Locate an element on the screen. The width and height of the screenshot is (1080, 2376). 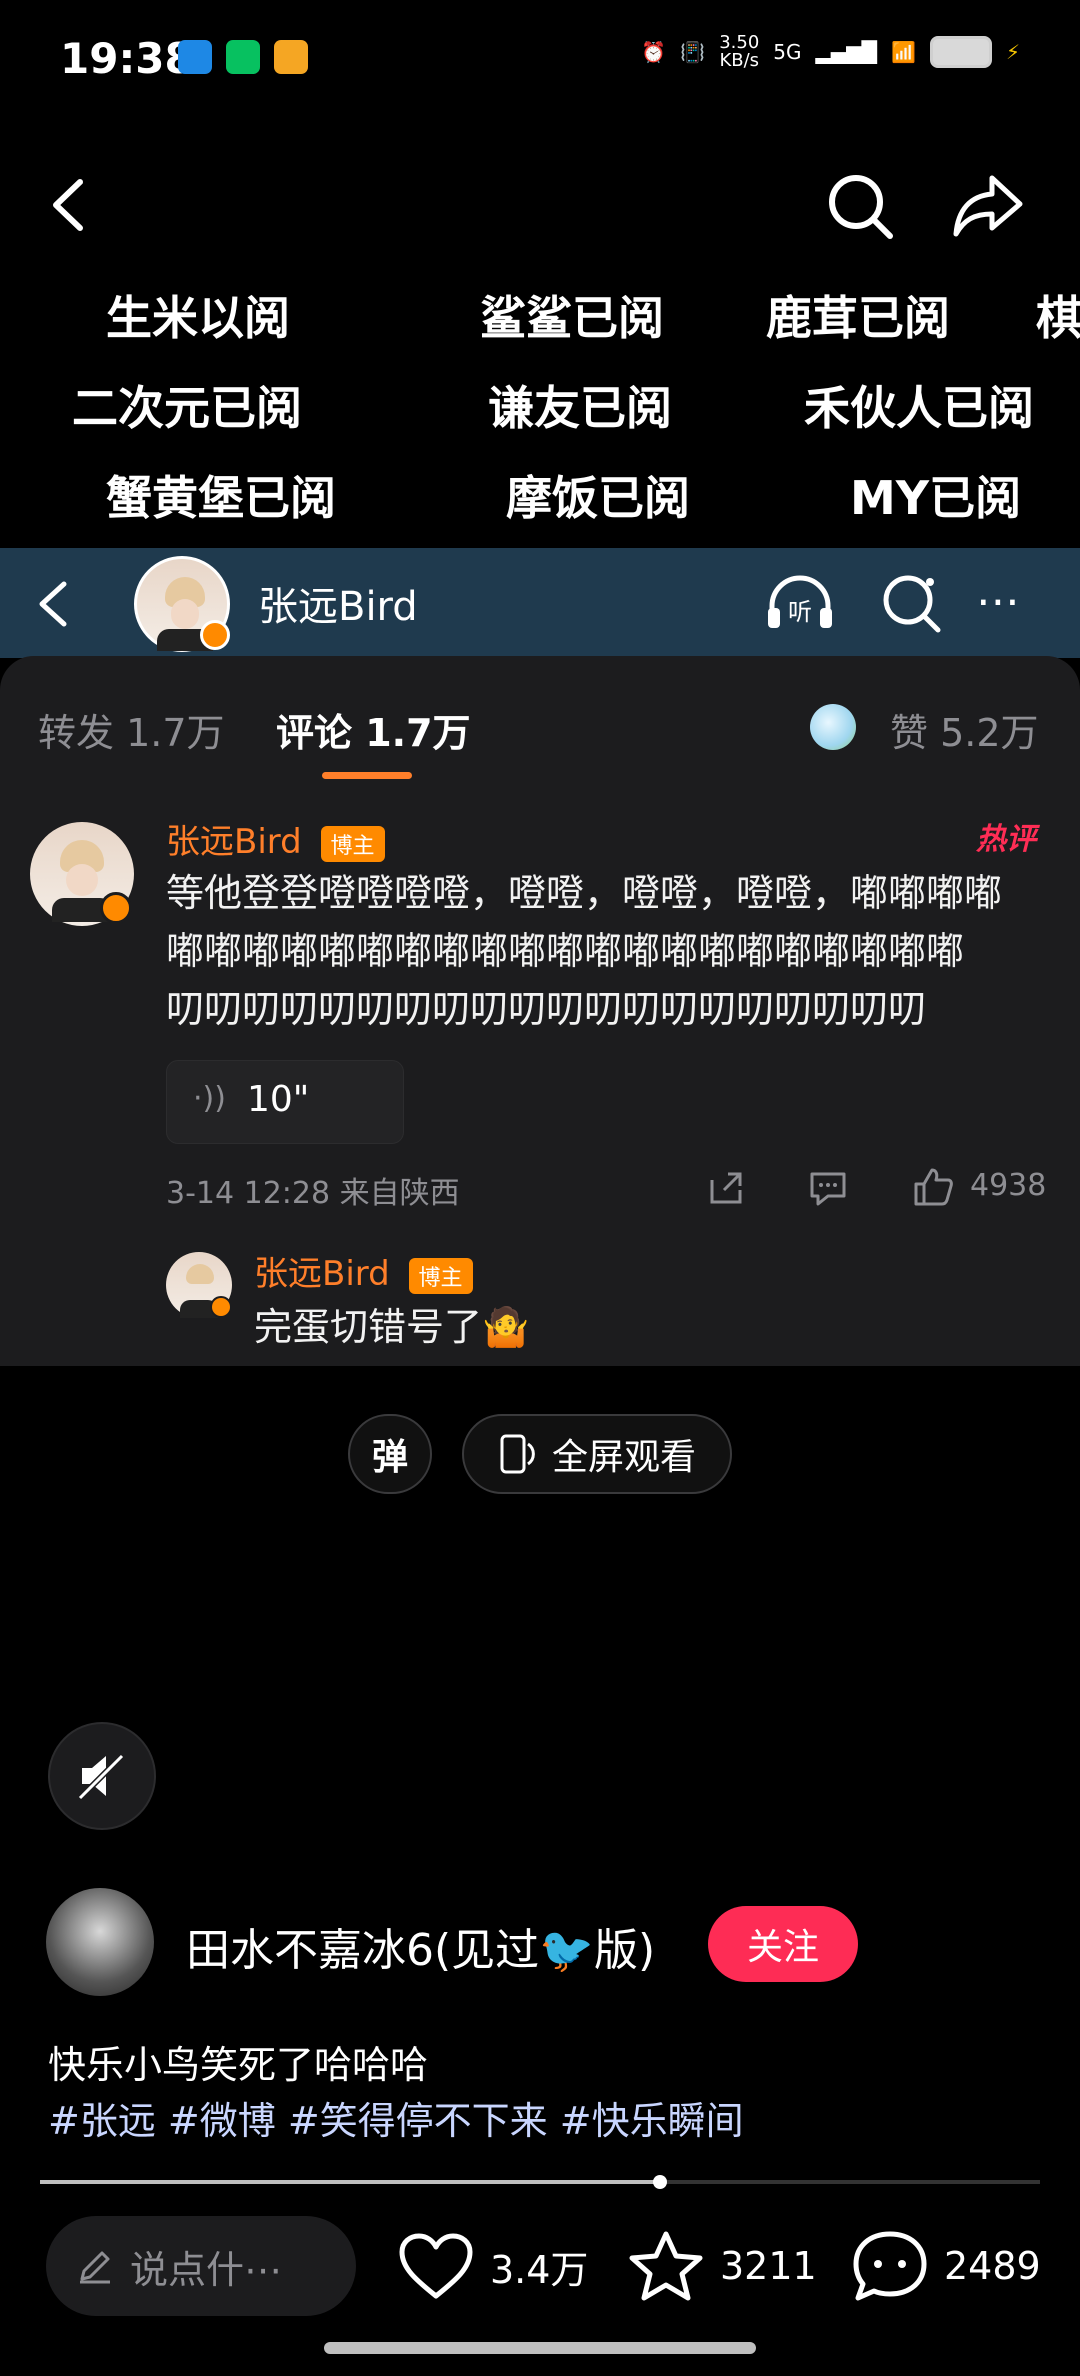
overlay-text: 摩饭已阅 is located at coordinates (598, 498).